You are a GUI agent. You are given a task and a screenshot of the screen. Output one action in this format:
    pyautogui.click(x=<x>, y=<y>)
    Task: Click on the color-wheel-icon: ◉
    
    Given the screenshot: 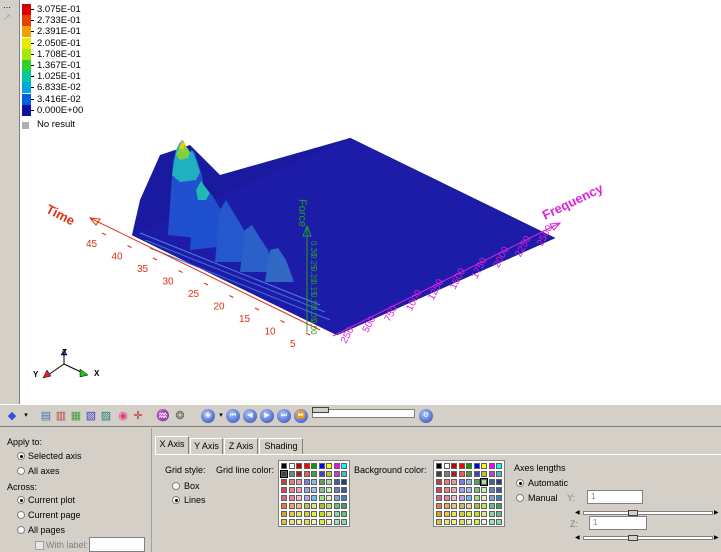 What is the action you would take?
    pyautogui.click(x=123, y=416)
    